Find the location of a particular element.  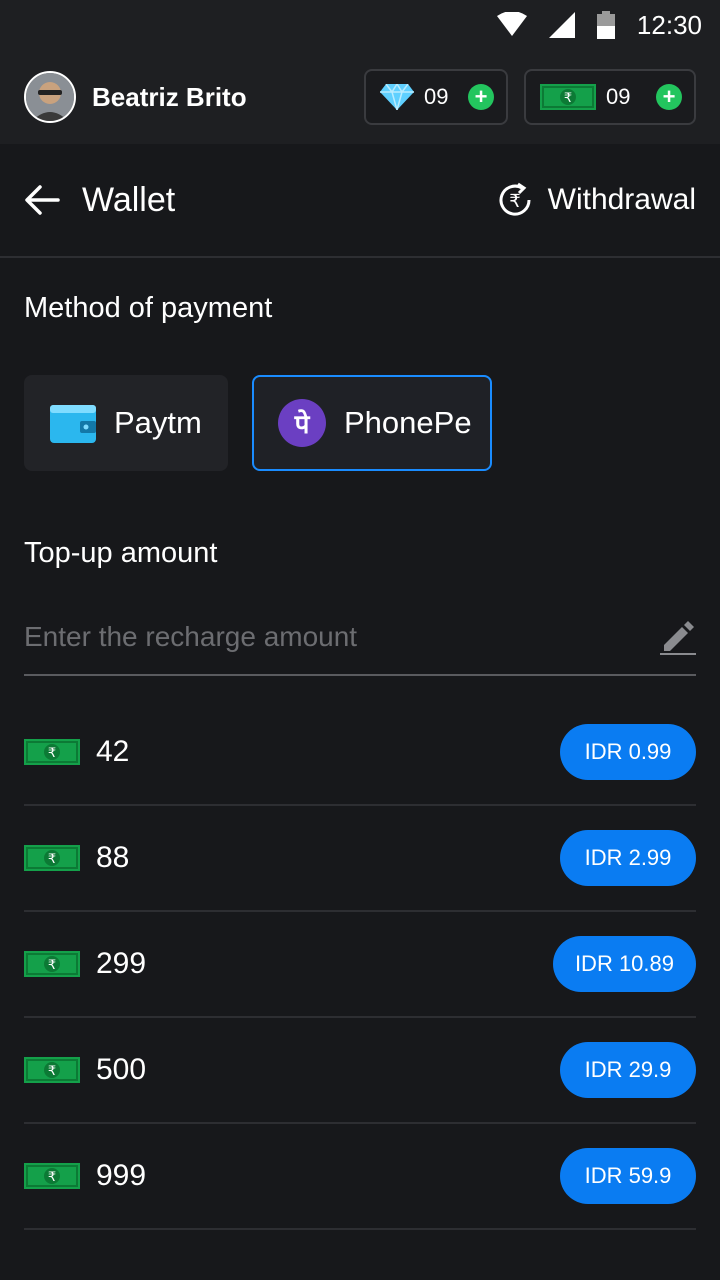

paytm-option: Paytm is located at coordinates (126, 423).